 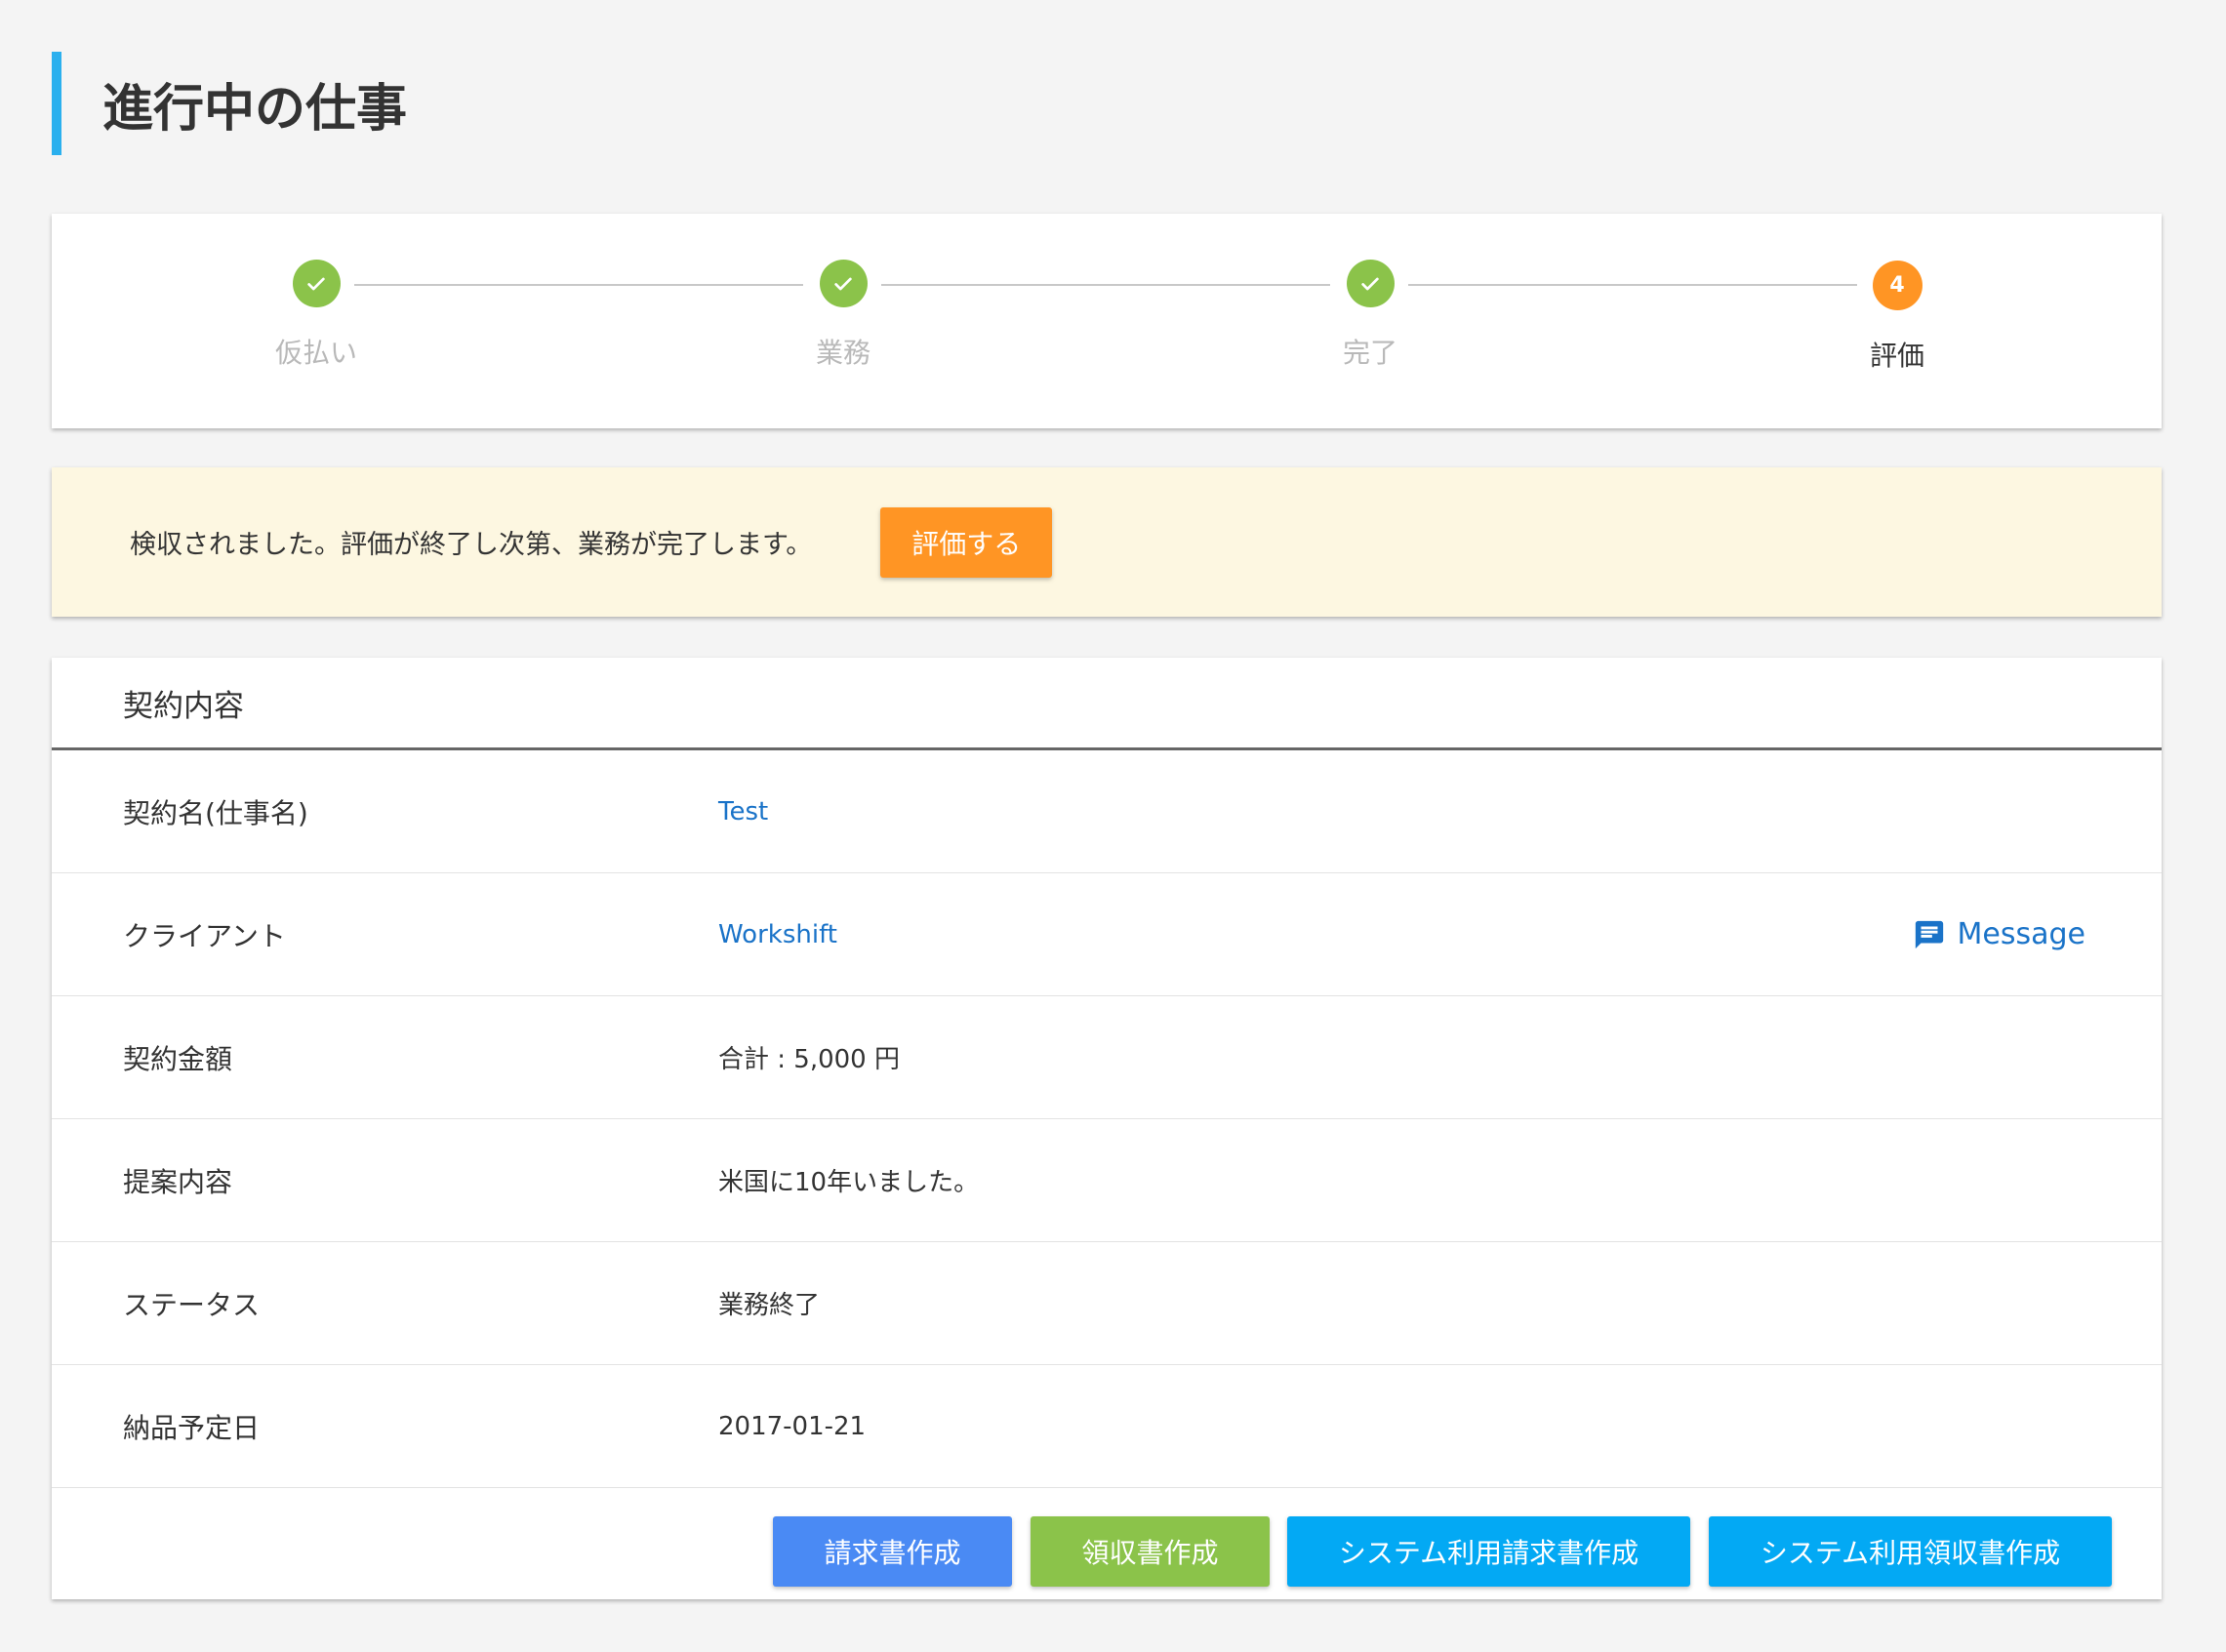 I want to click on step-evaluation: 4 評価, so click(x=1897, y=294).